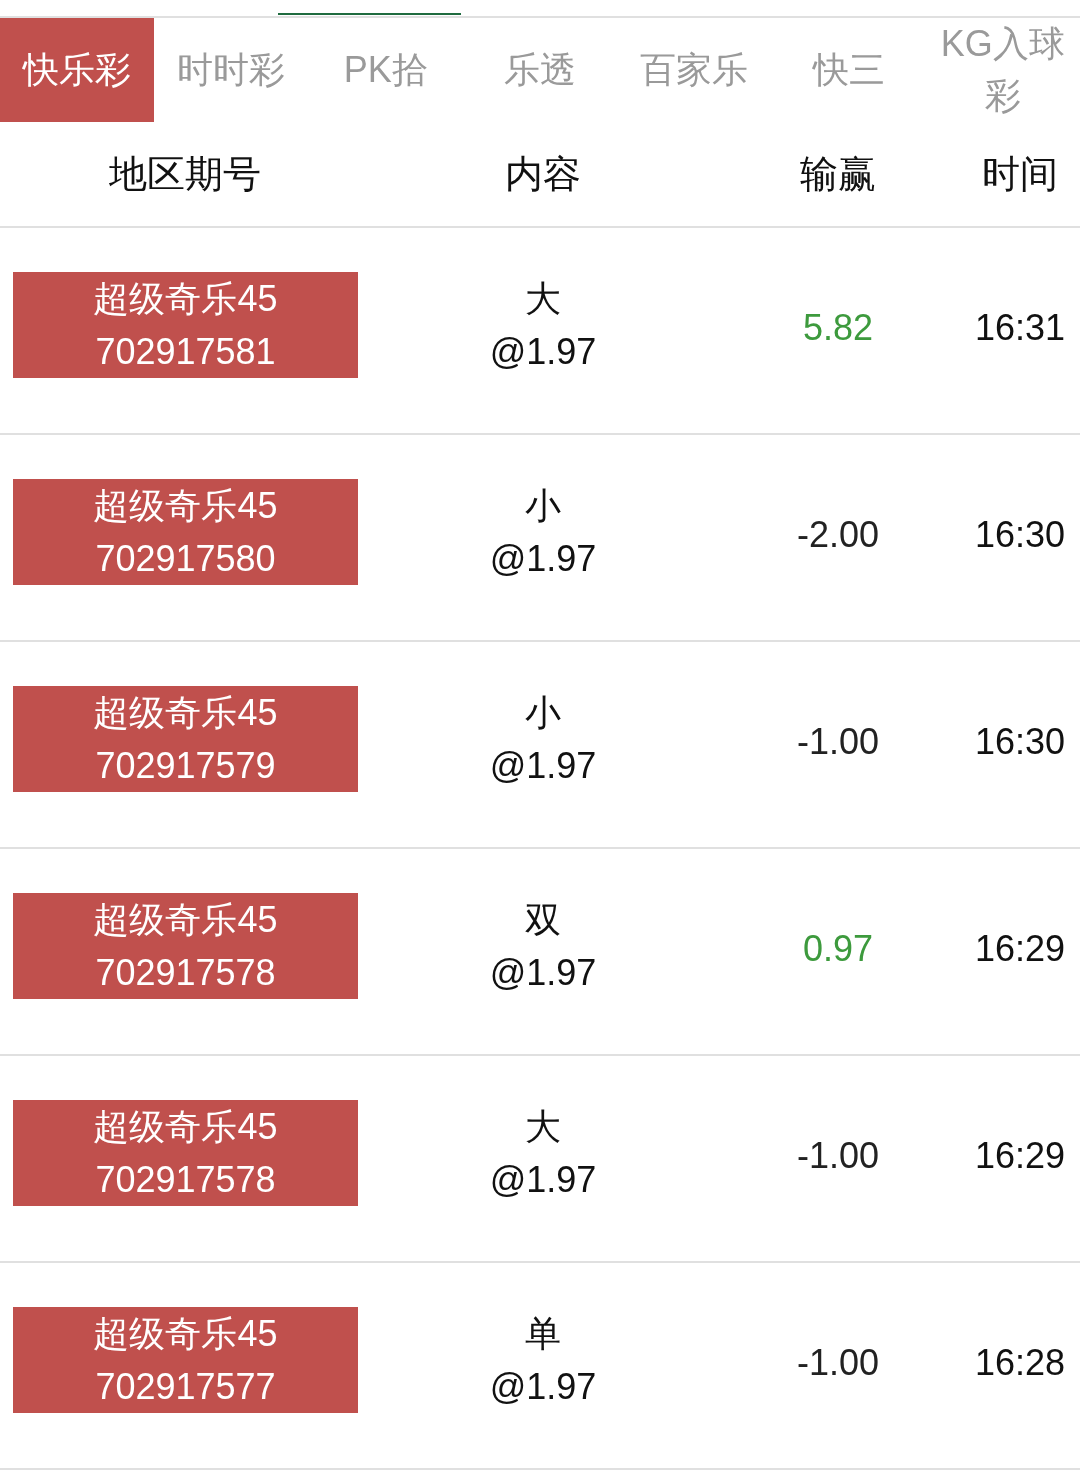 The height and width of the screenshot is (1474, 1080). What do you see at coordinates (1020, 327) in the screenshot?
I see `bet-time: 16:31` at bounding box center [1020, 327].